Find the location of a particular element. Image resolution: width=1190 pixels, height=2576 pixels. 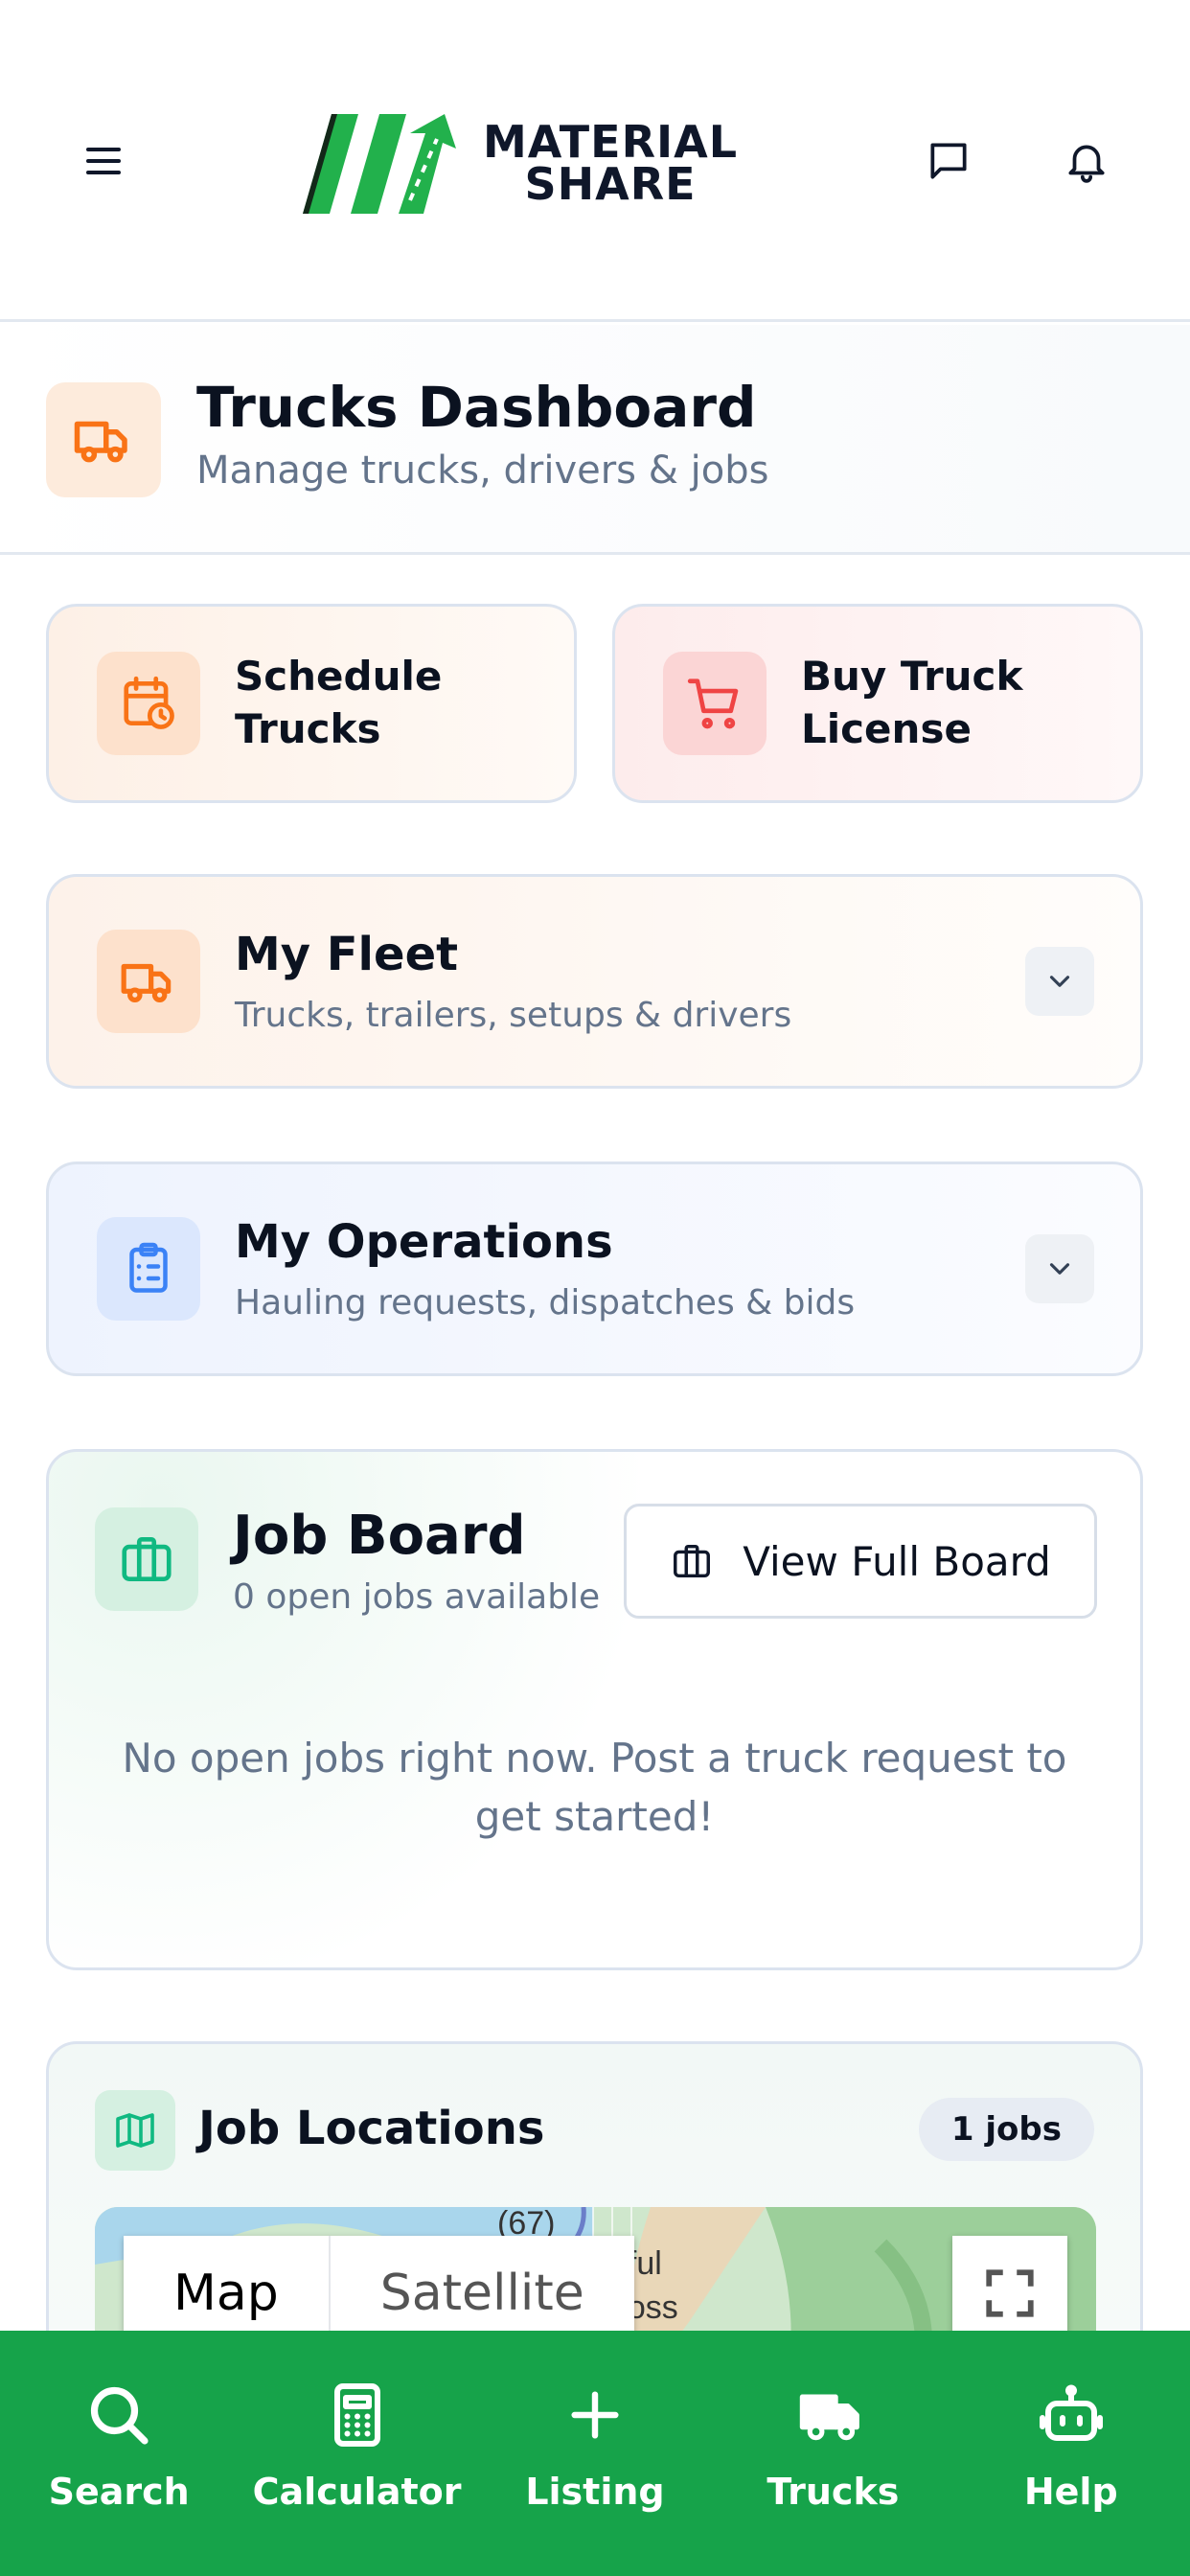

nav-trucks: Trucks is located at coordinates (833, 2445).